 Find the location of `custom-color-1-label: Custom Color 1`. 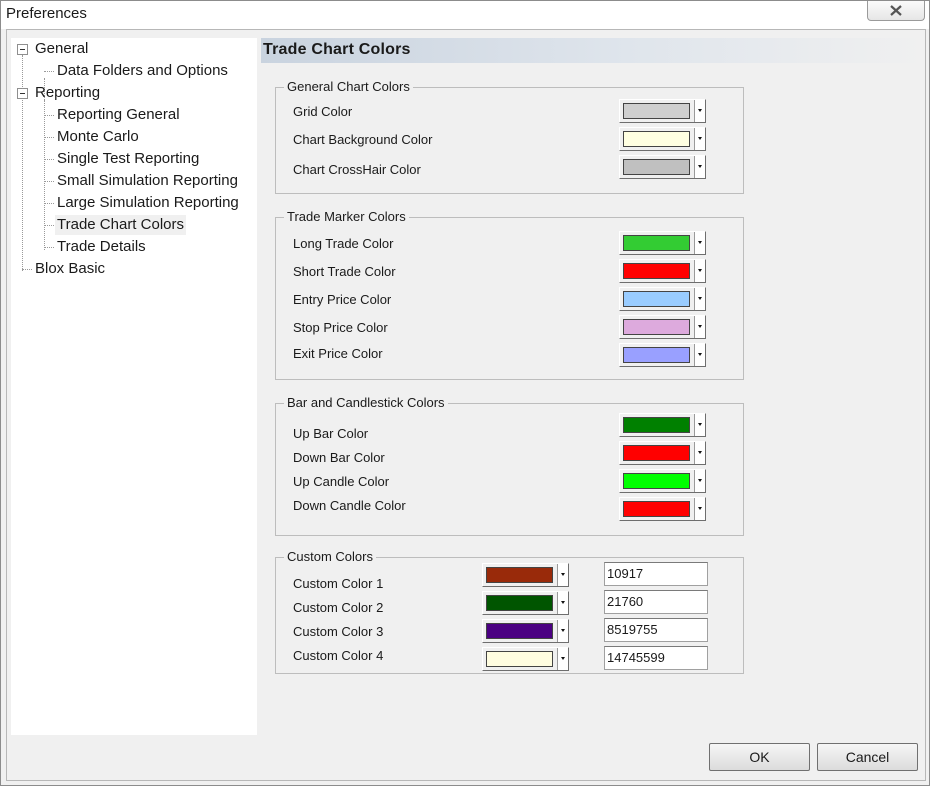

custom-color-1-label: Custom Color 1 is located at coordinates (338, 583).